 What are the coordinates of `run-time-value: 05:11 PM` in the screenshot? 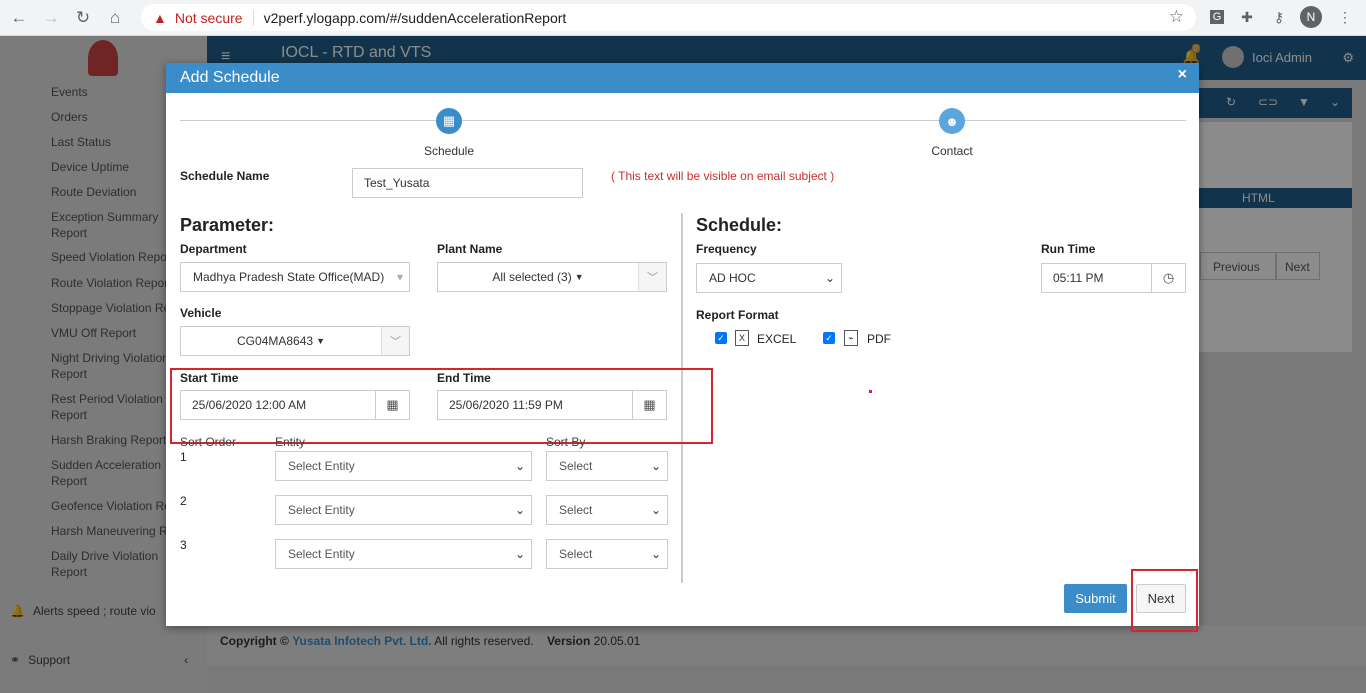 It's located at (1078, 278).